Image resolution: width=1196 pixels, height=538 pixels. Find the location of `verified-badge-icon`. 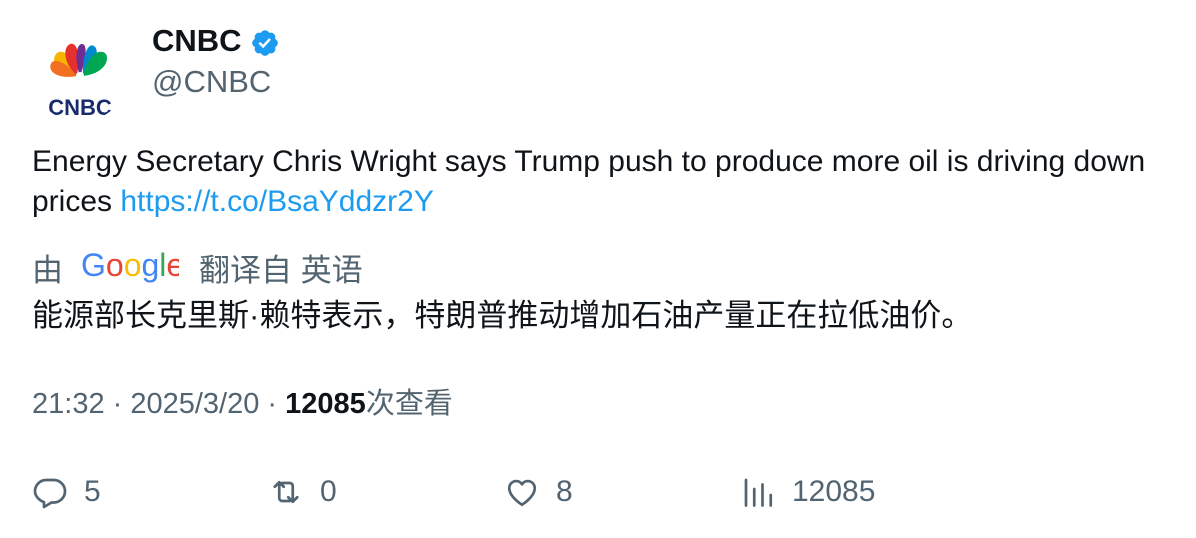

verified-badge-icon is located at coordinates (265, 43).